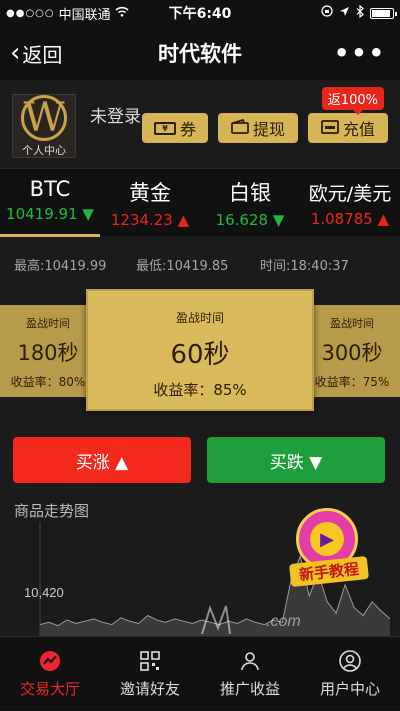  Describe the element at coordinates (150, 674) in the screenshot. I see `nav-invite-friends: 邀请好友` at that location.